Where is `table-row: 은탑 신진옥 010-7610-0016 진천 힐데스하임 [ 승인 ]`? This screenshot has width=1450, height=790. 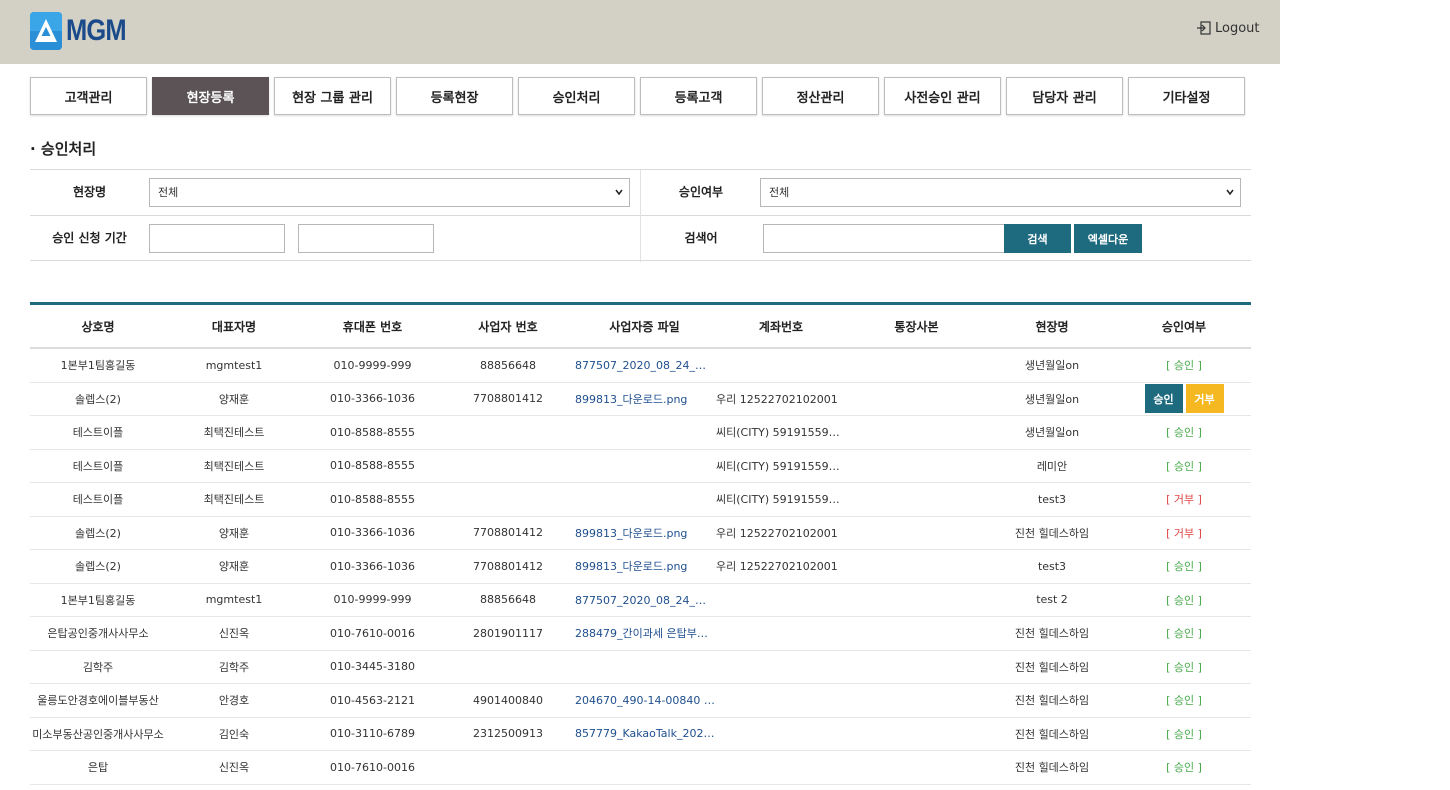 table-row: 은탑 신진옥 010-7610-0016 진천 힐데스하임 [ 승인 ] is located at coordinates (640, 768).